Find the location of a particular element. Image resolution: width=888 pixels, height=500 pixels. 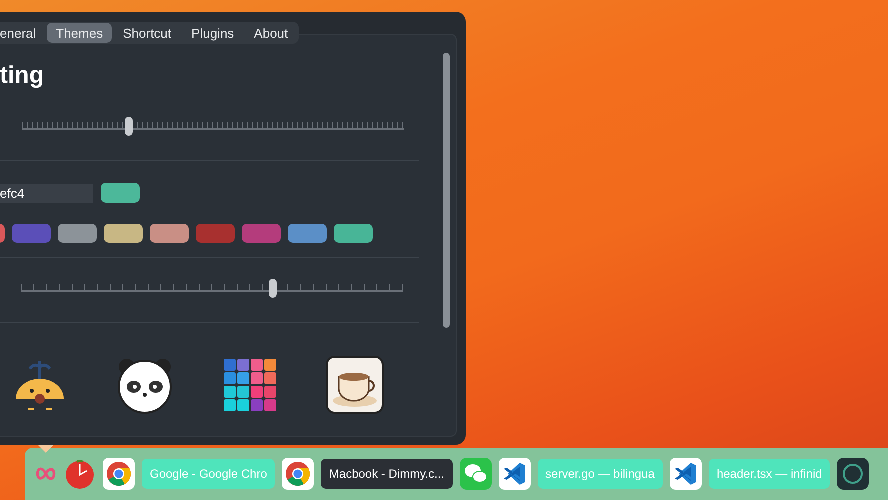

app-icon is located at coordinates (853, 474).